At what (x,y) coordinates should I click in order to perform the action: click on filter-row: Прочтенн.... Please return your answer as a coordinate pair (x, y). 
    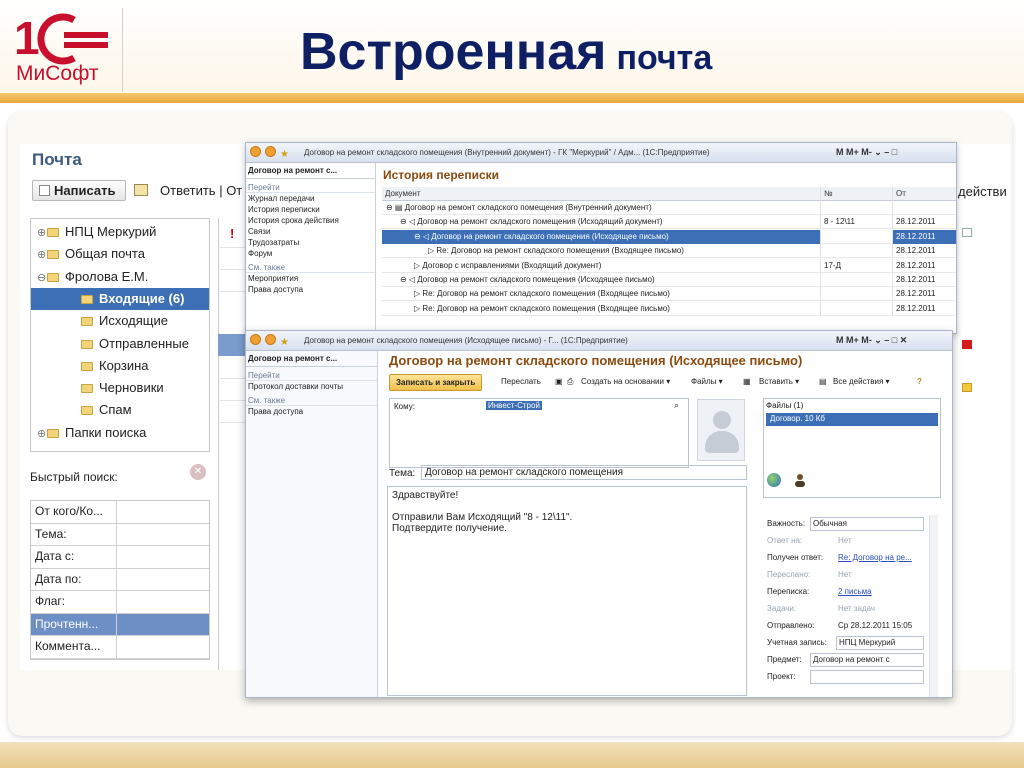
    Looking at the image, I should click on (120, 624).